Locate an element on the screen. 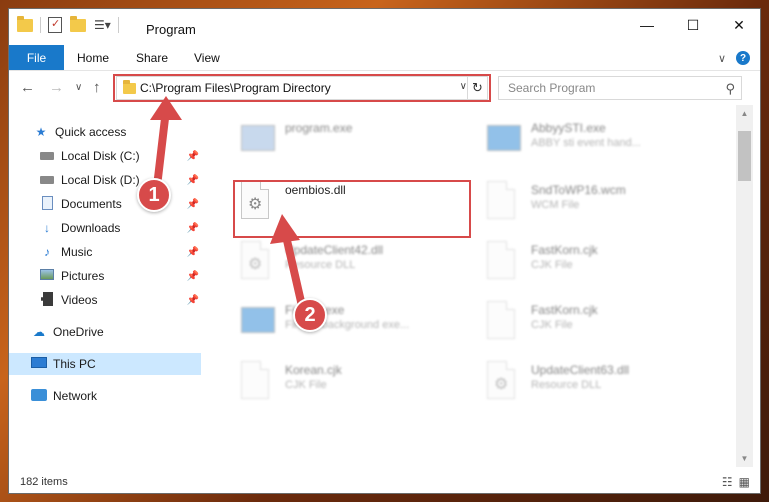  file-item: ⚙ UpdateClient42.dll Resource DLL is located at coordinates (353, 261).